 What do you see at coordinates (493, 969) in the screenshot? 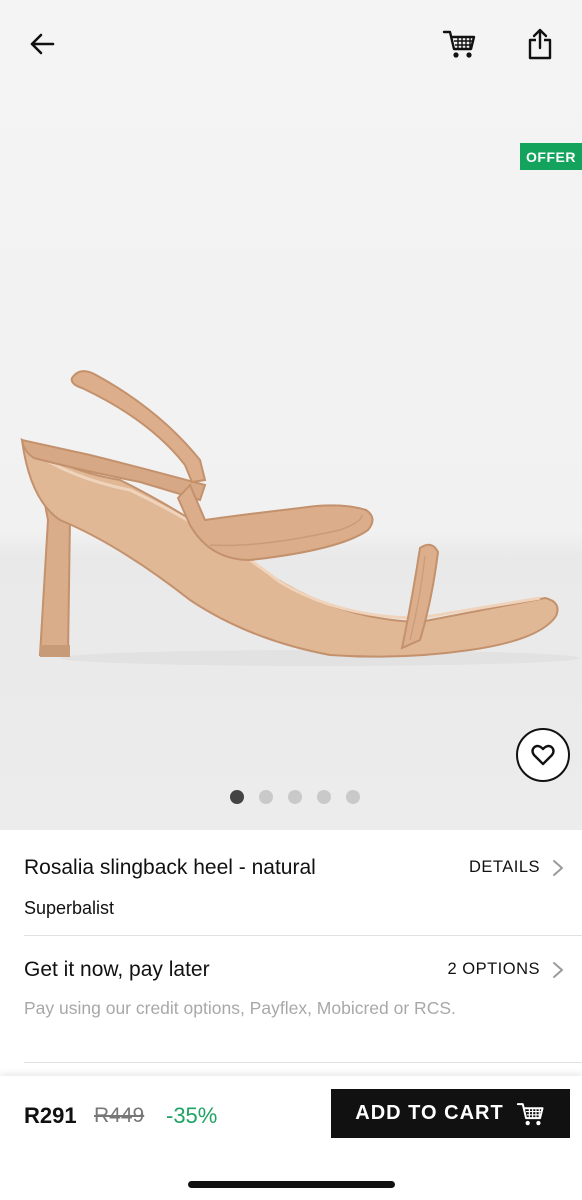
I see `options-label: 2 OPTIONS` at bounding box center [493, 969].